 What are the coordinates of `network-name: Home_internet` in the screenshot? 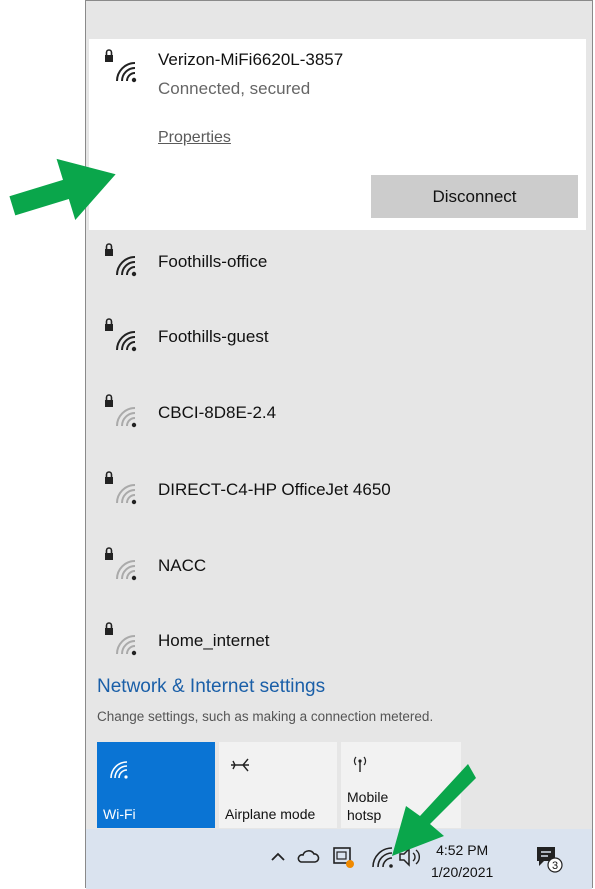 It's located at (214, 640).